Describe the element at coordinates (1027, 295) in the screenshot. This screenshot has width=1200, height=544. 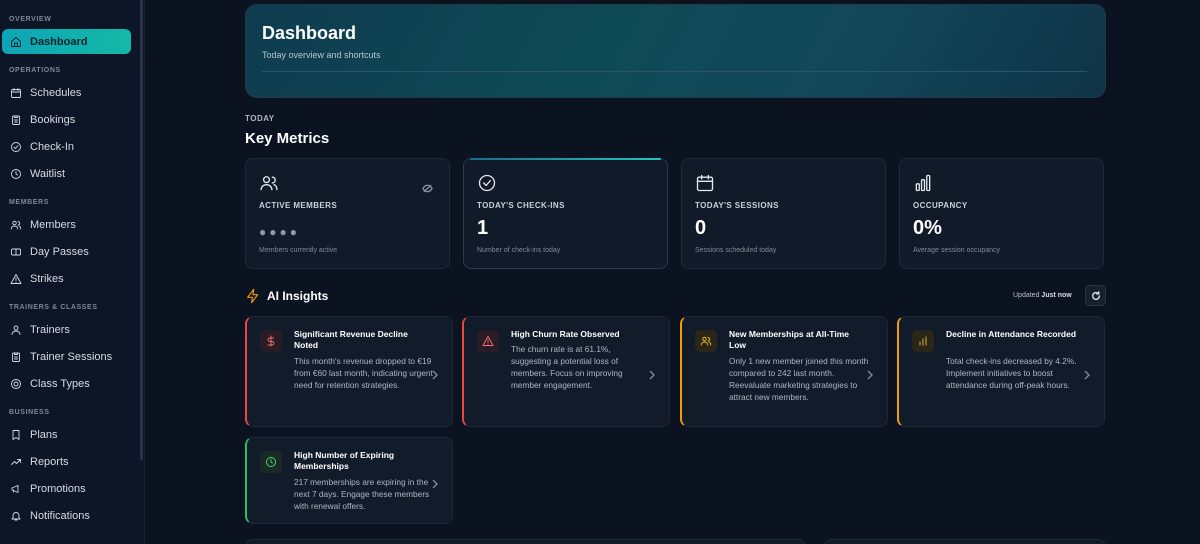
I see `updated-prefix: Updated` at that location.